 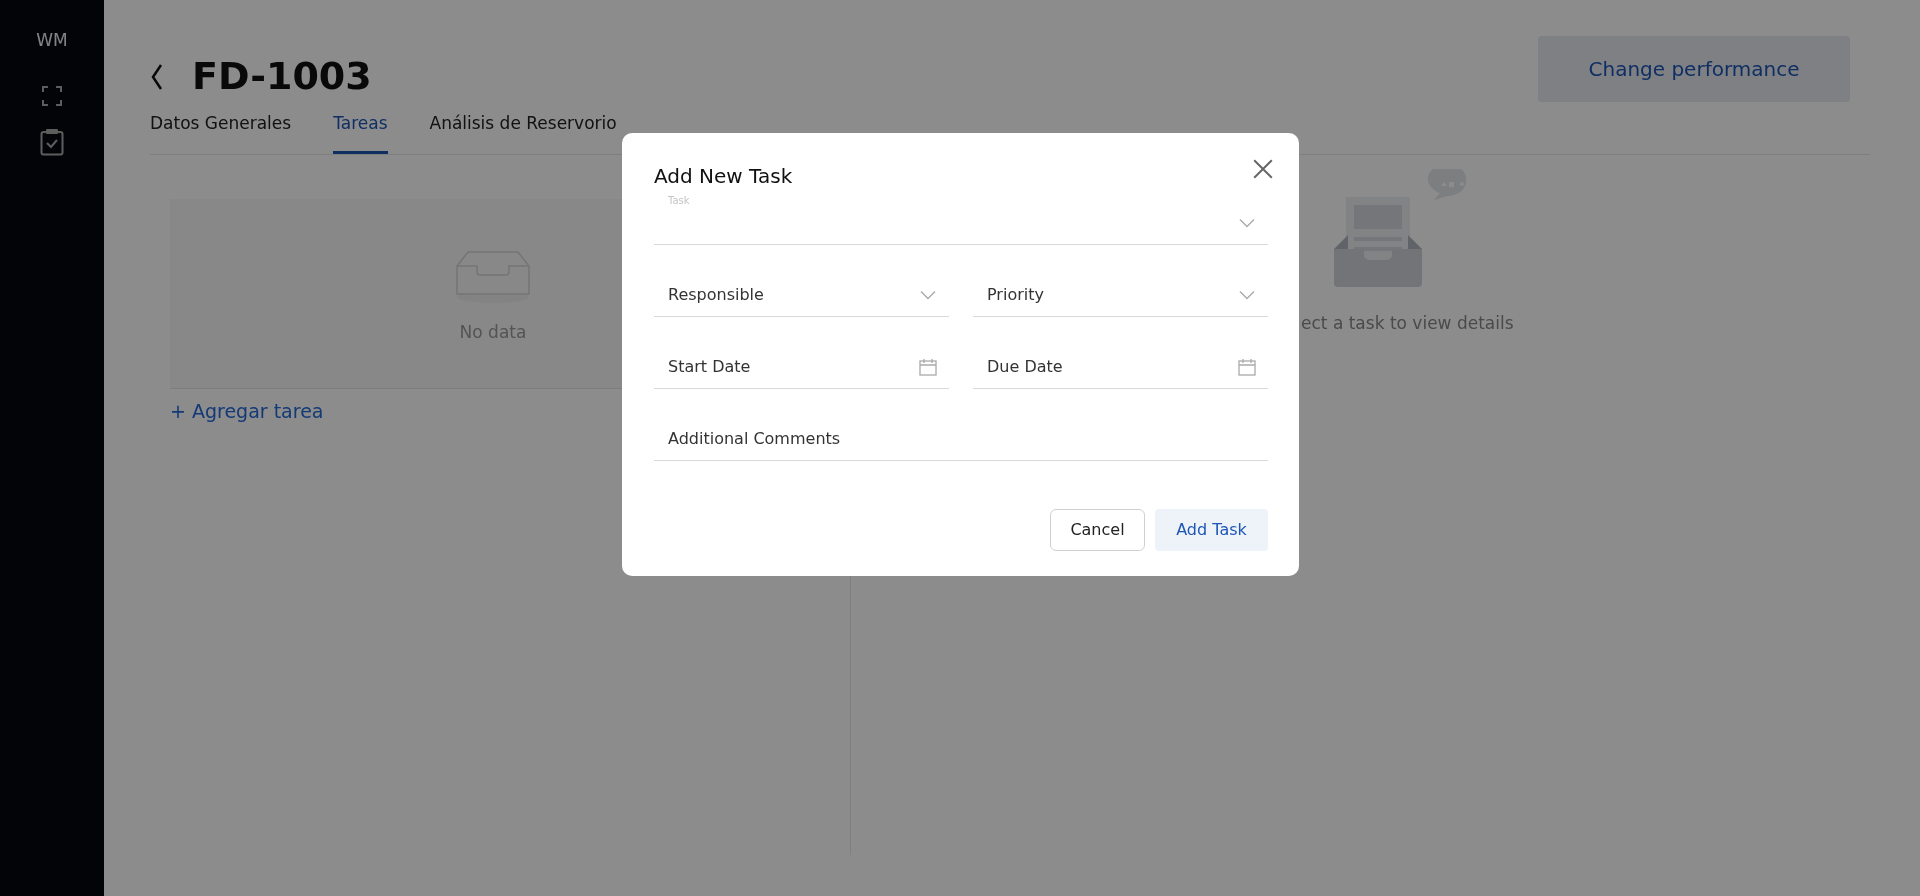 I want to click on clipboard-check-icon, so click(x=52, y=141).